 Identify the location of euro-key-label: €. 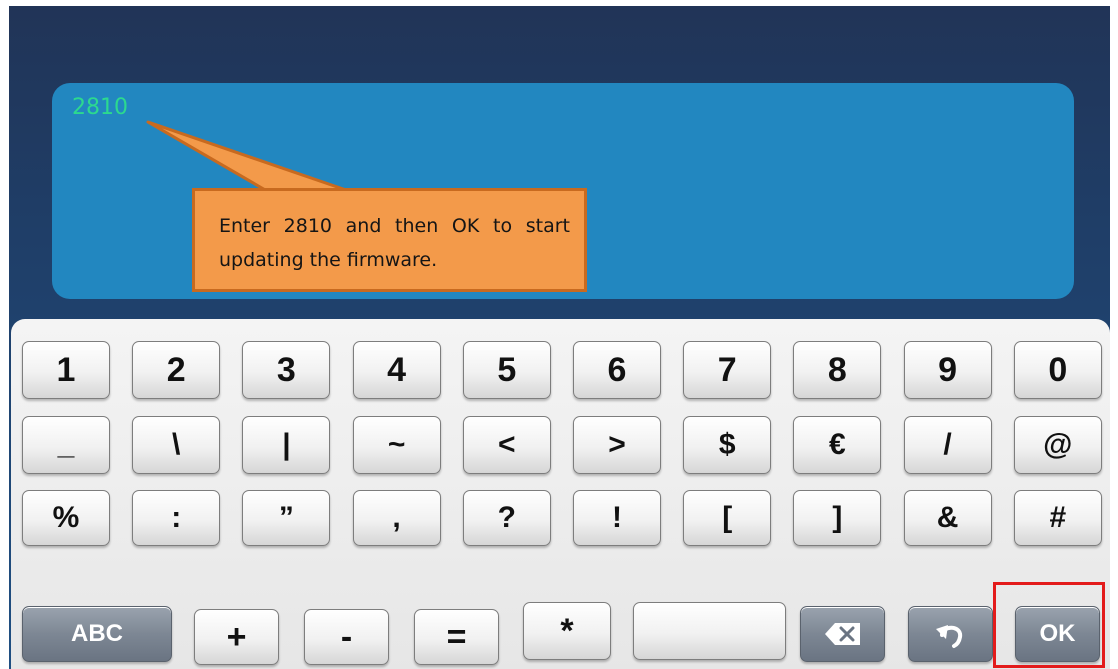
(837, 444).